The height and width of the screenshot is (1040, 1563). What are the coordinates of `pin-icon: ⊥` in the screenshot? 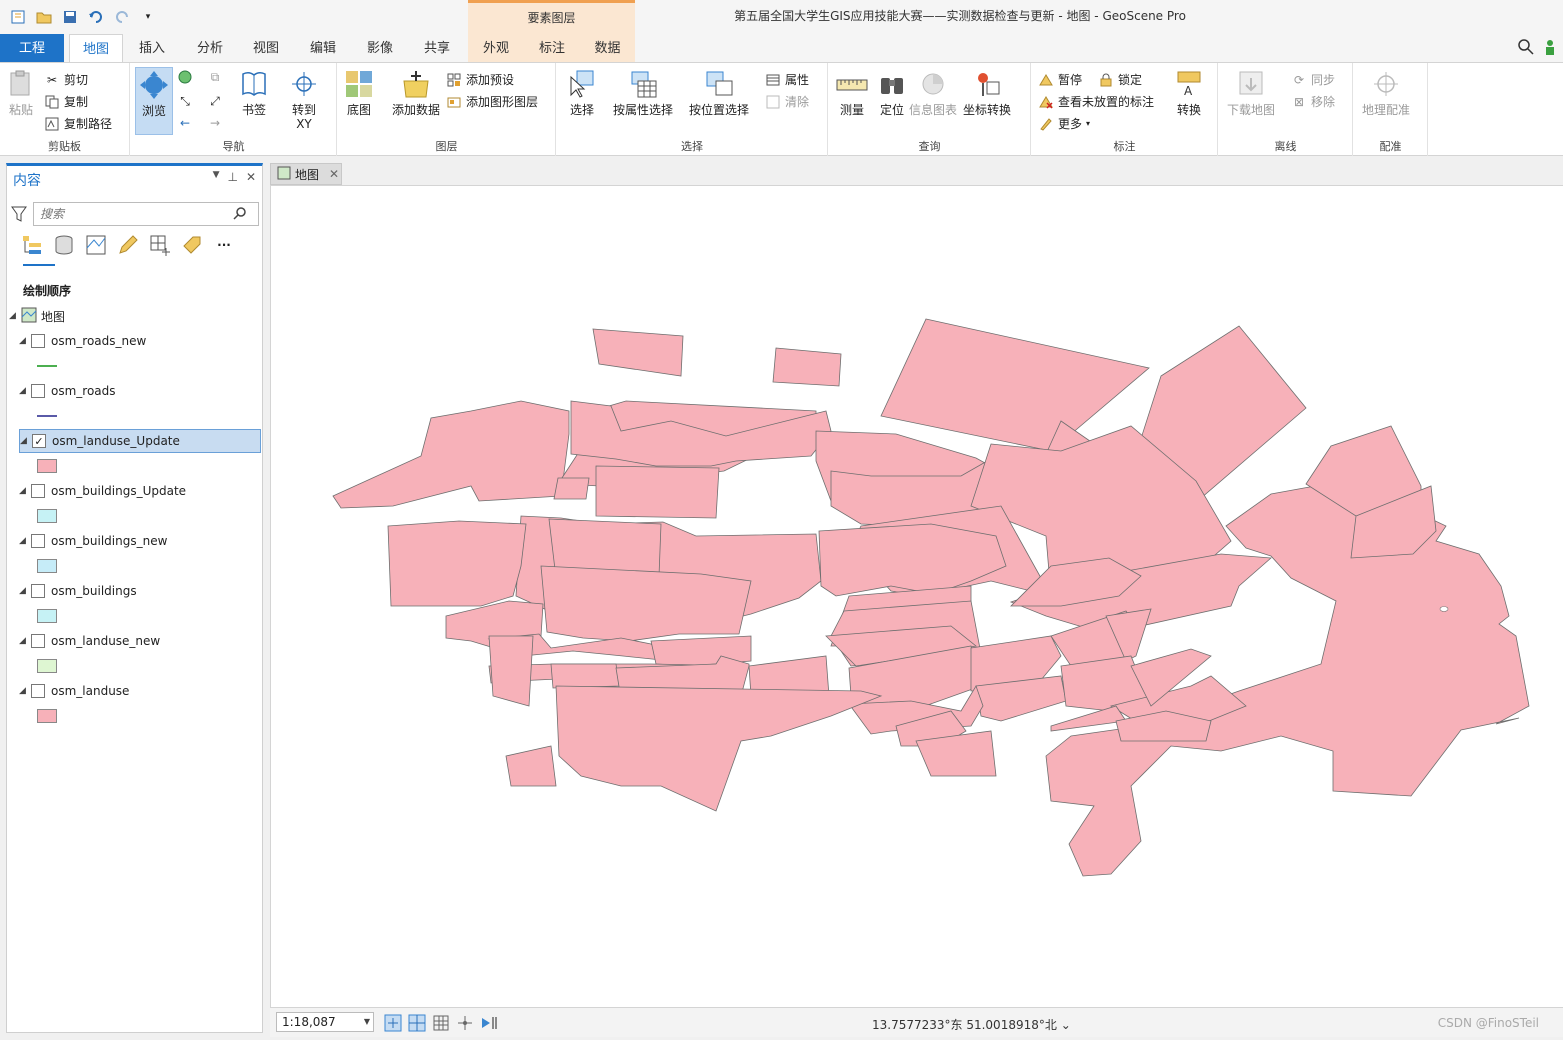 It's located at (232, 177).